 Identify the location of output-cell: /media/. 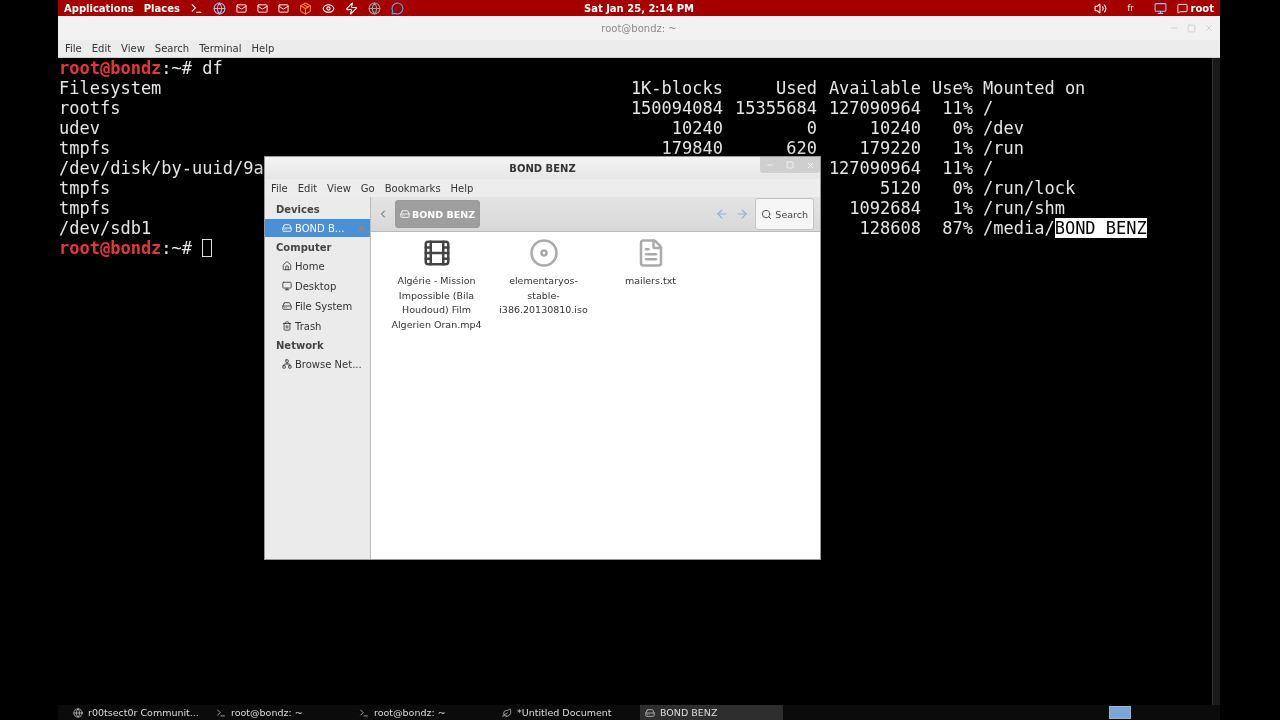
(1019, 228).